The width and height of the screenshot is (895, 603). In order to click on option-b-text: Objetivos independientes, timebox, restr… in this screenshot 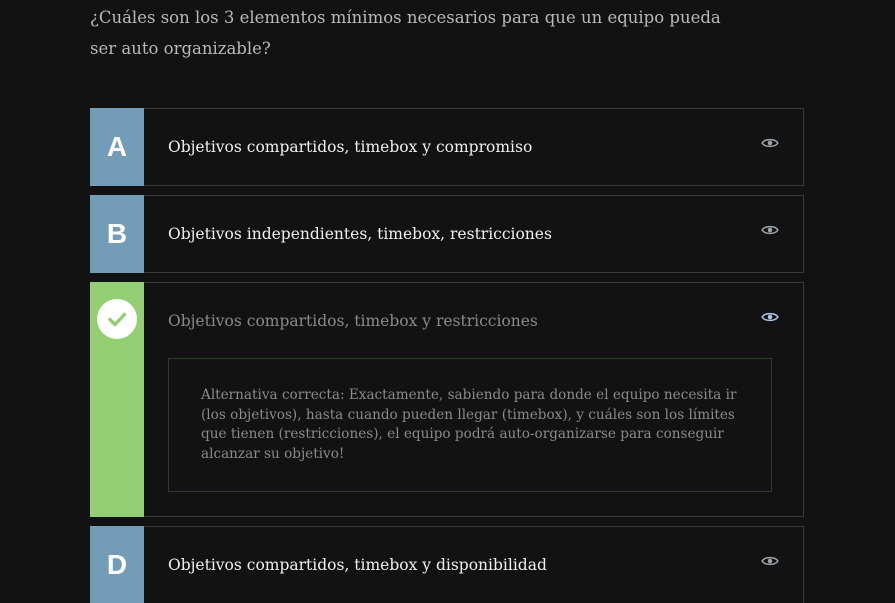, I will do `click(360, 234)`.